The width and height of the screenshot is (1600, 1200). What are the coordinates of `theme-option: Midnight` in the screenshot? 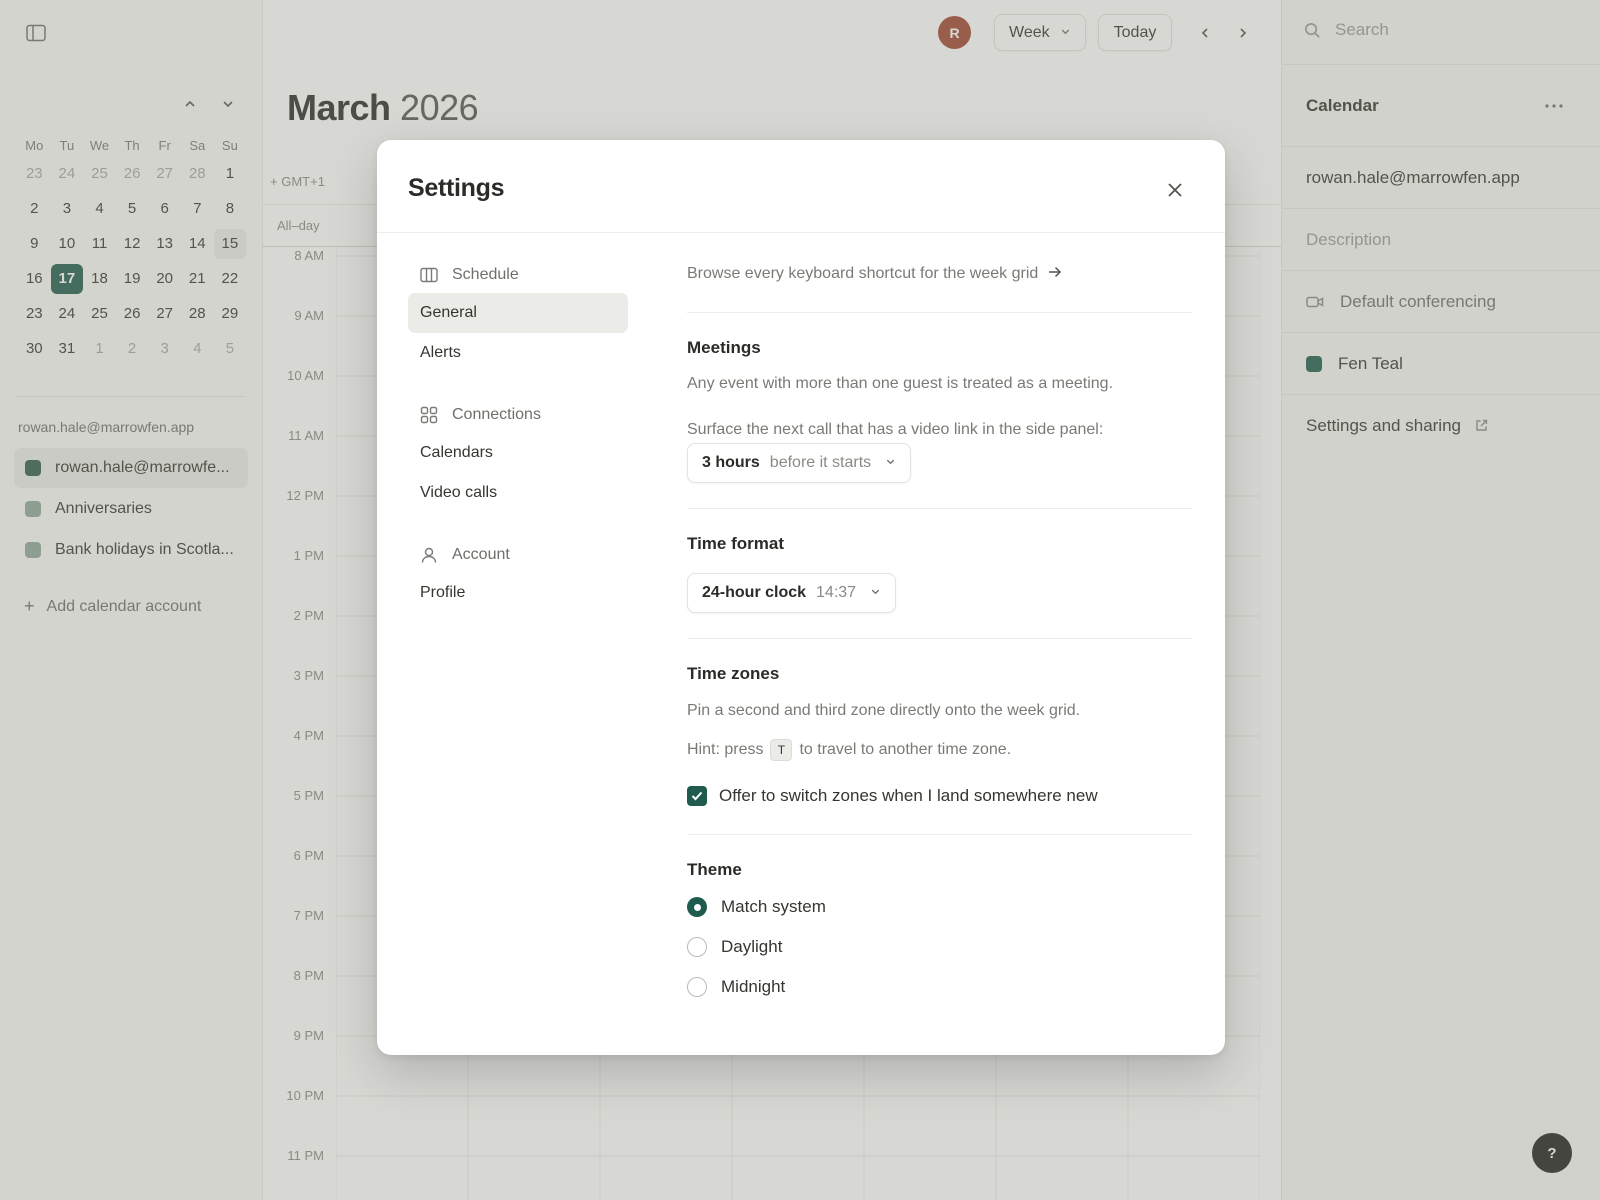 It's located at (736, 987).